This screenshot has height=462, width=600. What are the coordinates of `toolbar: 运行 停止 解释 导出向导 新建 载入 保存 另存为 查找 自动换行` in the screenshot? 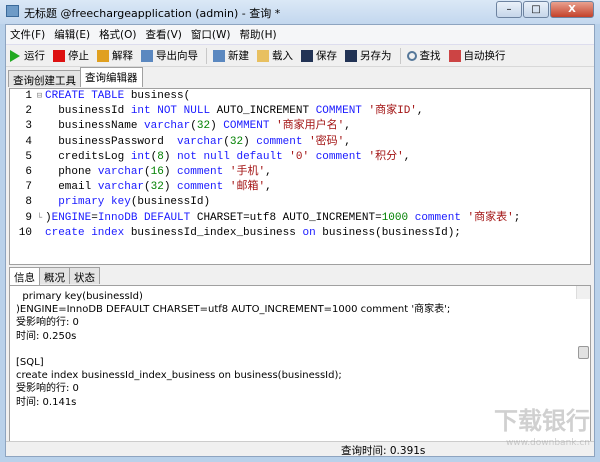 It's located at (300, 56).